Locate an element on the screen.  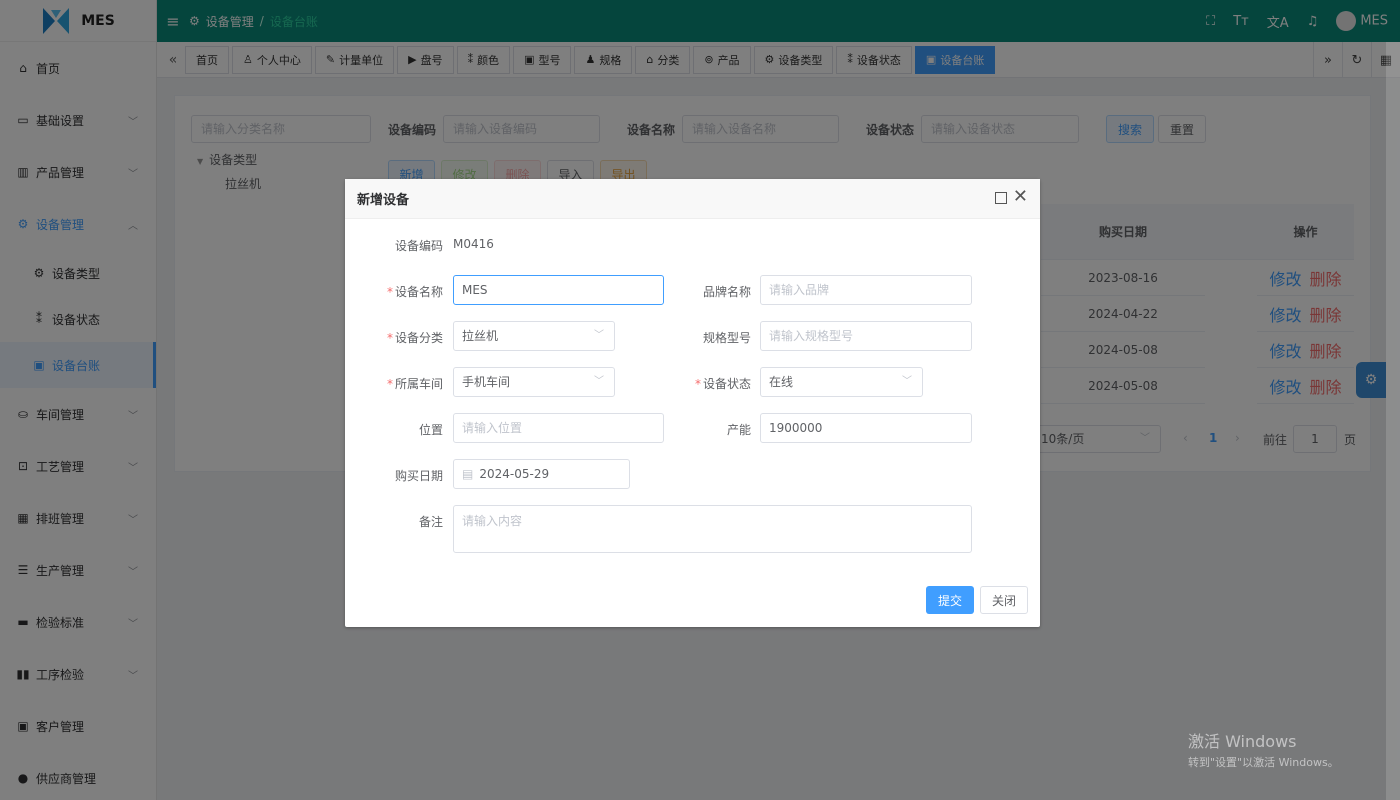
date-field-label: 购买日期 is located at coordinates (398, 475).